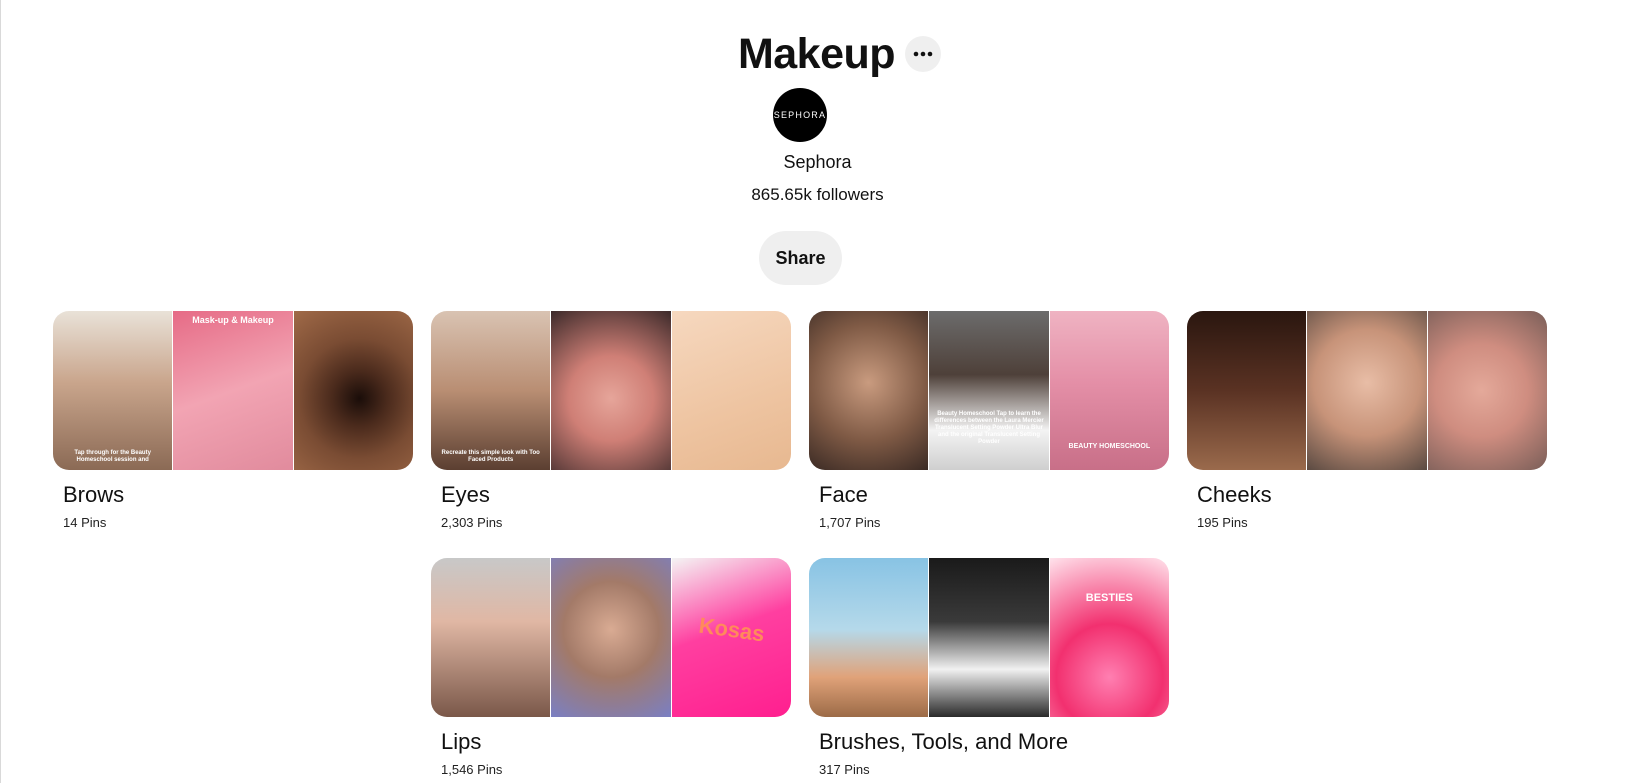  What do you see at coordinates (1109, 390) in the screenshot?
I see `pin-image: BEAUTY HOMESCHOOL` at bounding box center [1109, 390].